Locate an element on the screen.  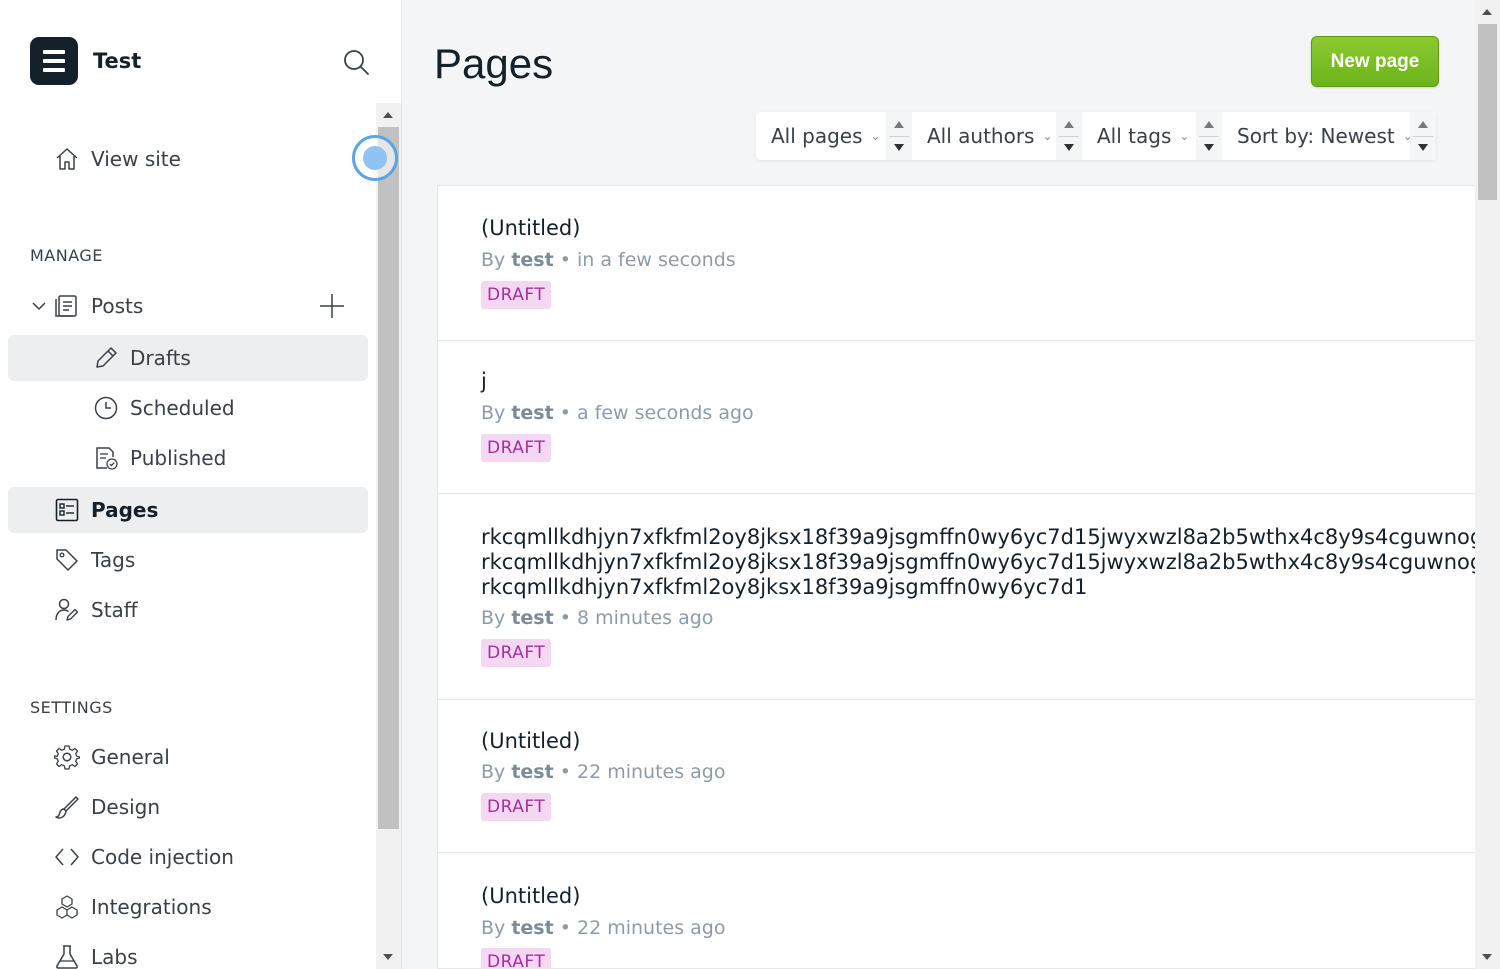
home-icon is located at coordinates (67, 159).